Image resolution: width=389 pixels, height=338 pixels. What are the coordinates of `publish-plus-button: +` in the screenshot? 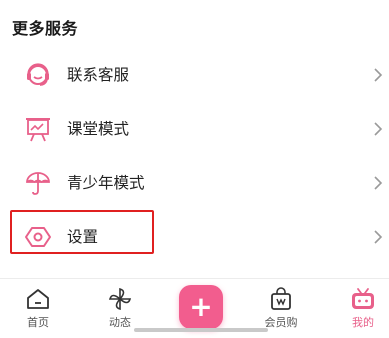 It's located at (201, 307).